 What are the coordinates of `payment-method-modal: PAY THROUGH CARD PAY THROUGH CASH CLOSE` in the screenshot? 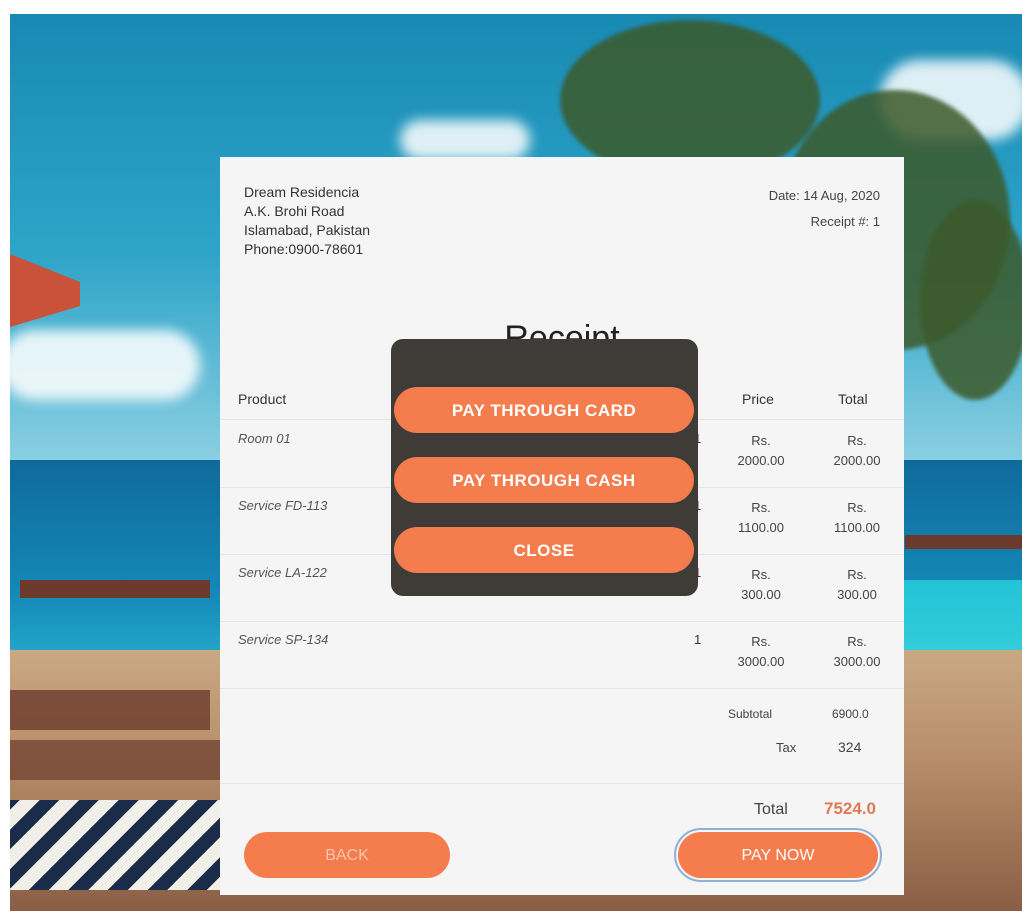 It's located at (544, 467).